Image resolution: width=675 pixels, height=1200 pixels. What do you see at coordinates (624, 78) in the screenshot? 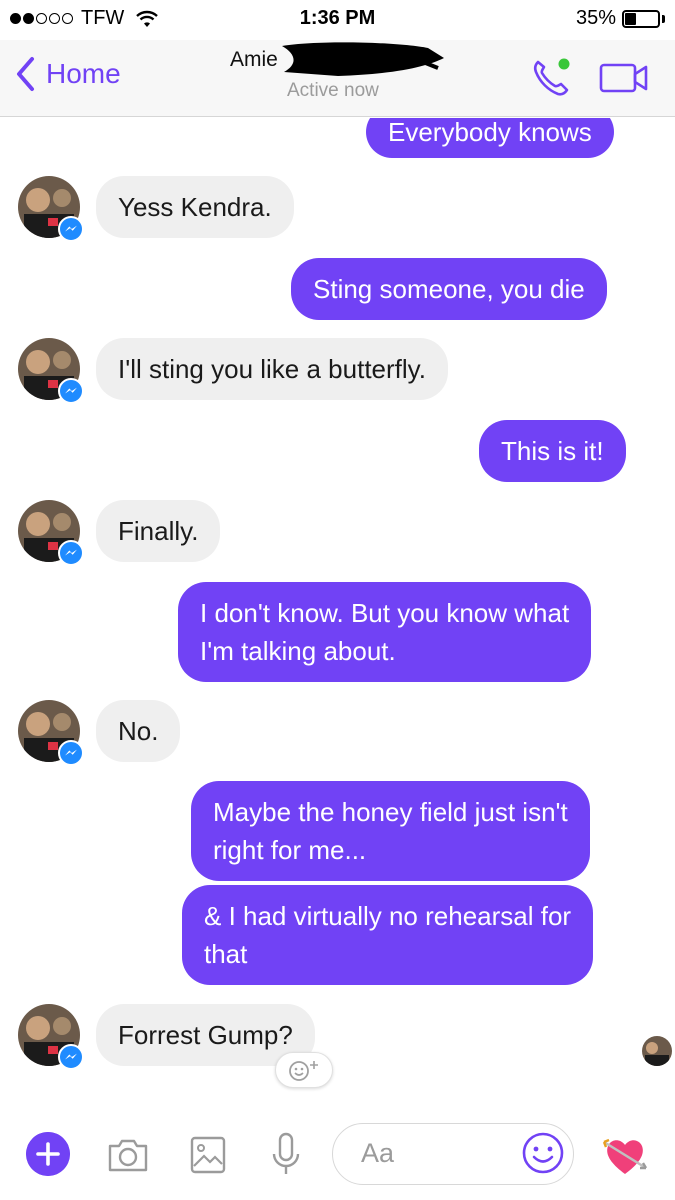
I see `video-call-icon` at bounding box center [624, 78].